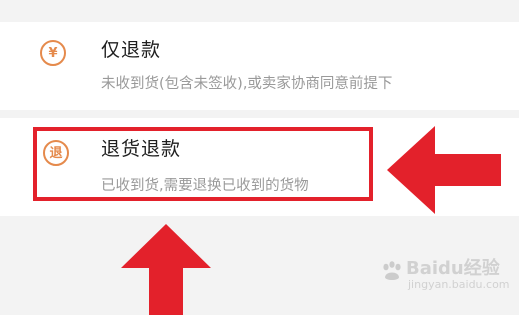 Image resolution: width=519 pixels, height=315 pixels. What do you see at coordinates (247, 84) in the screenshot?
I see `option-description: 未收到货(包含未签收),或卖家协商同意前提下` at bounding box center [247, 84].